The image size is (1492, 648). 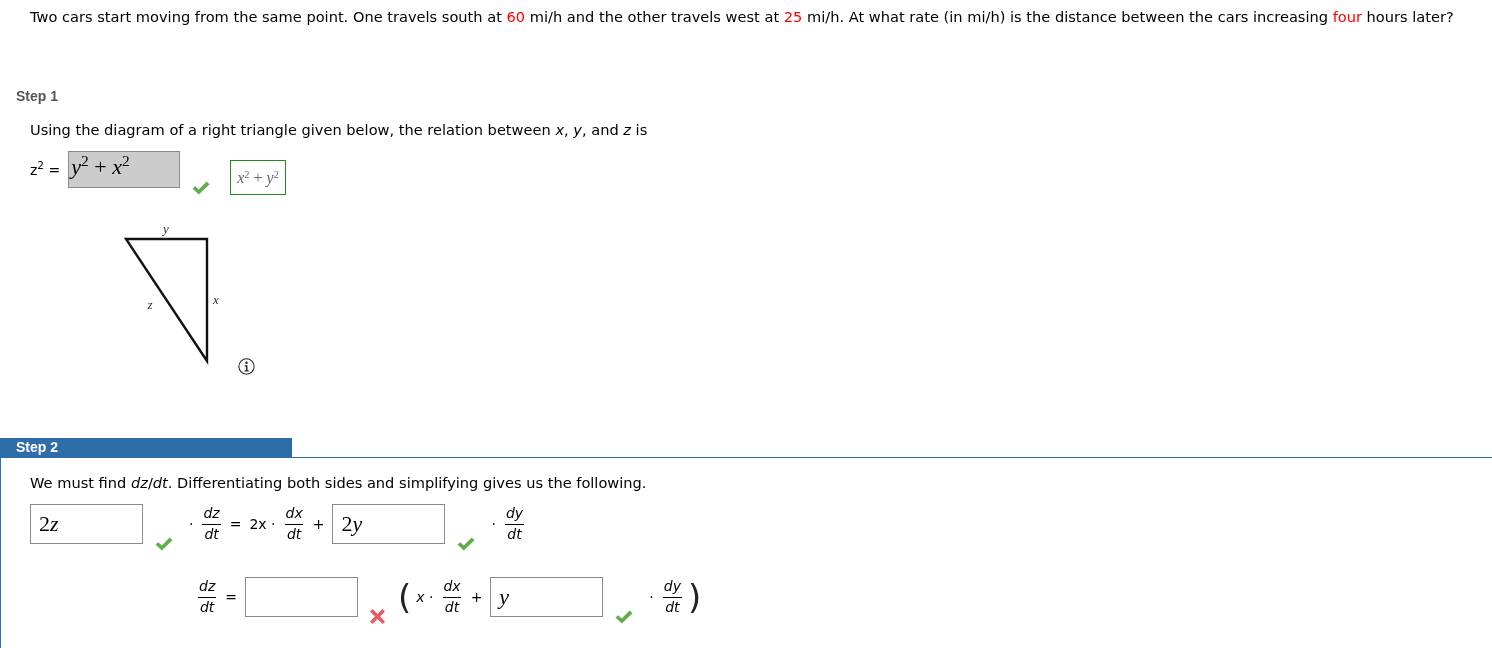 I want to click on equation-text: z$^{2}$ =, so click(x=45, y=169).